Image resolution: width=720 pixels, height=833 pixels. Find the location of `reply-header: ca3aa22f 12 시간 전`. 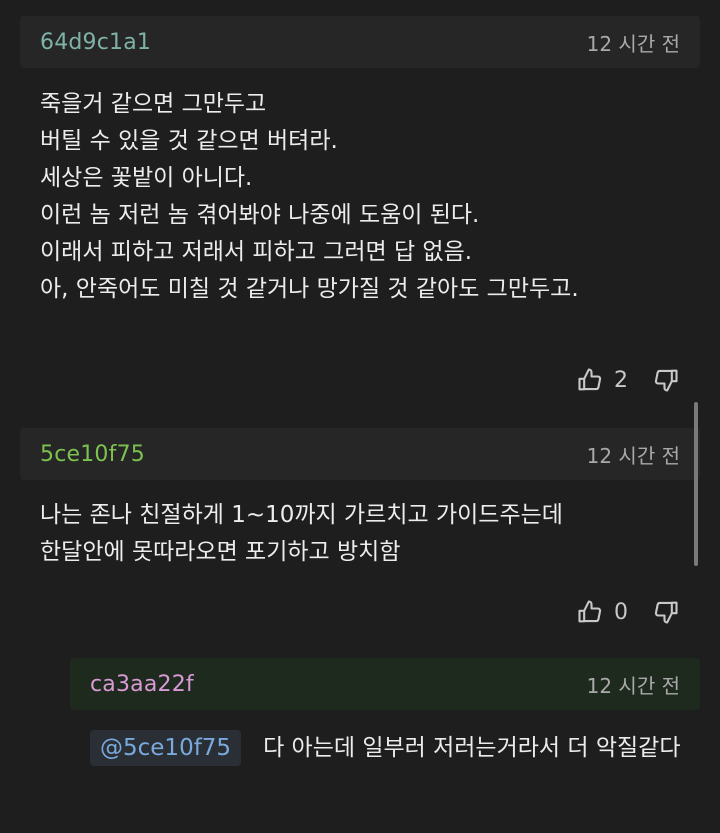

reply-header: ca3aa22f 12 시간 전 is located at coordinates (385, 684).